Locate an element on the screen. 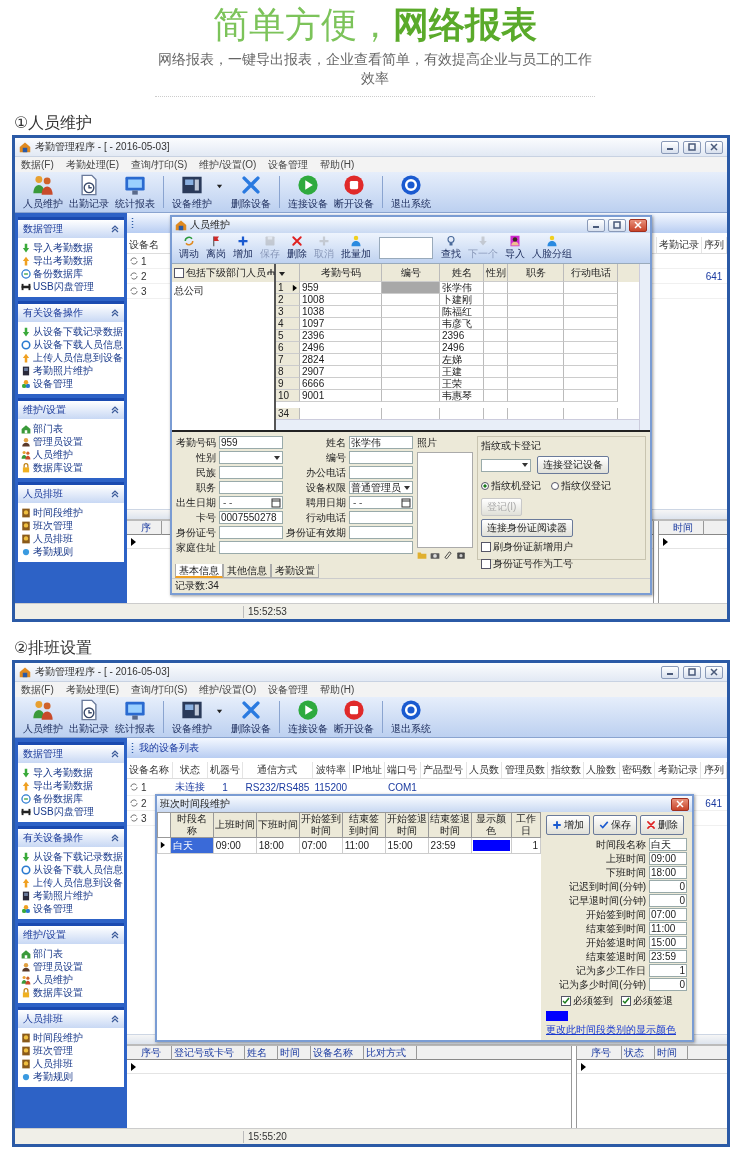  tab: 其他信息 is located at coordinates (247, 571).